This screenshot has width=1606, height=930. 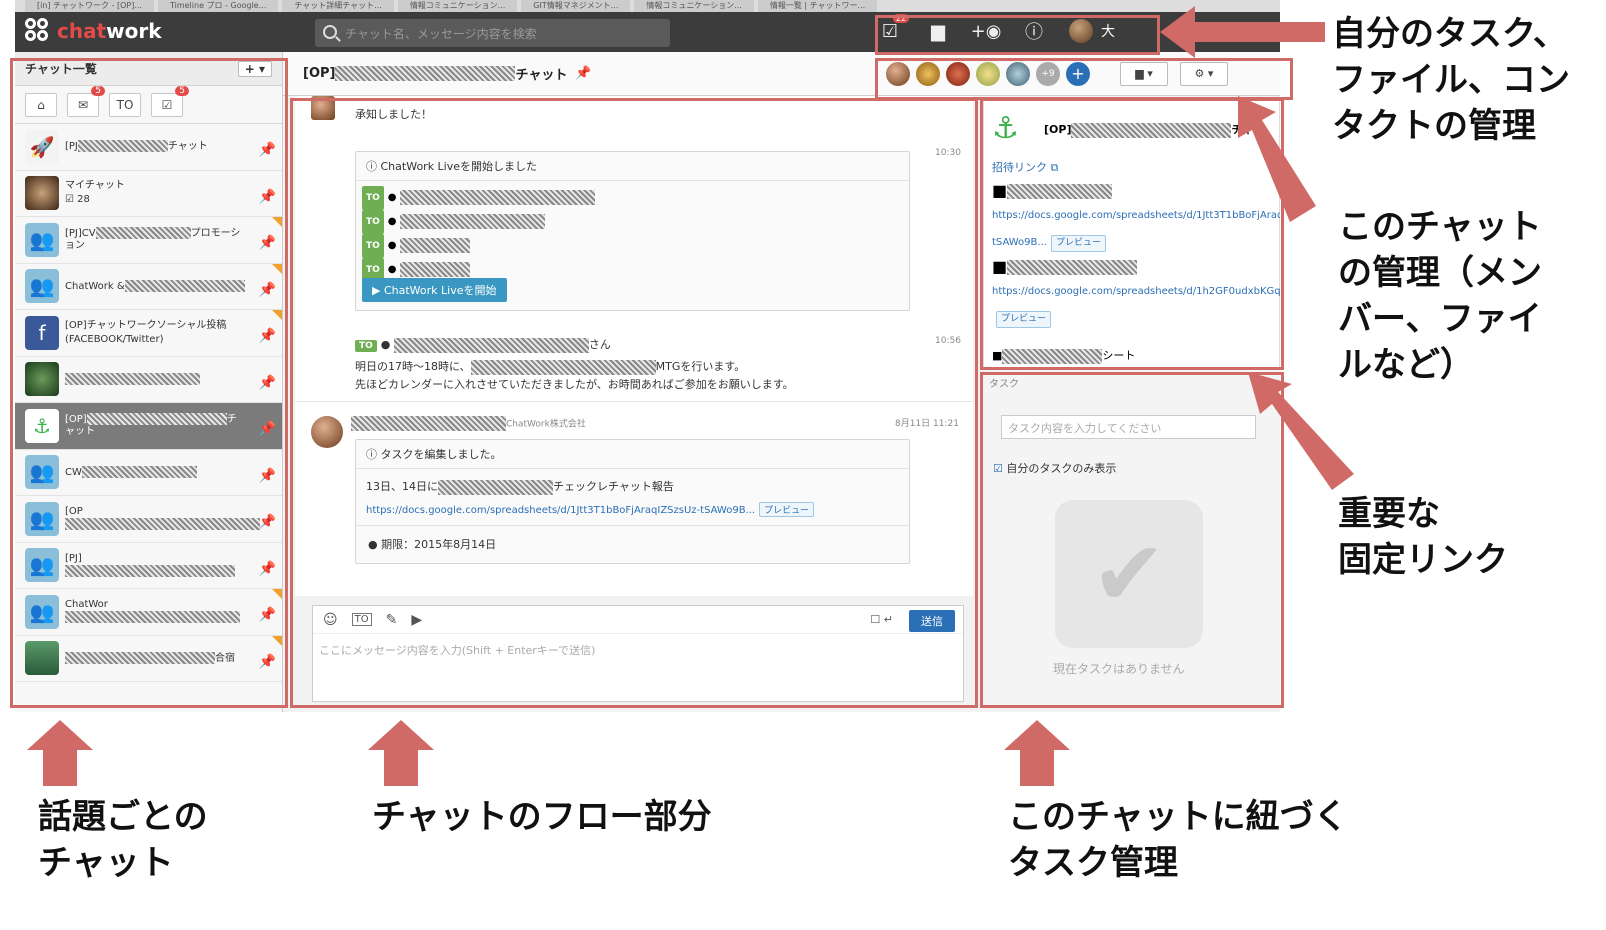 What do you see at coordinates (1242, 32) in the screenshot?
I see `arrow-top-right` at bounding box center [1242, 32].